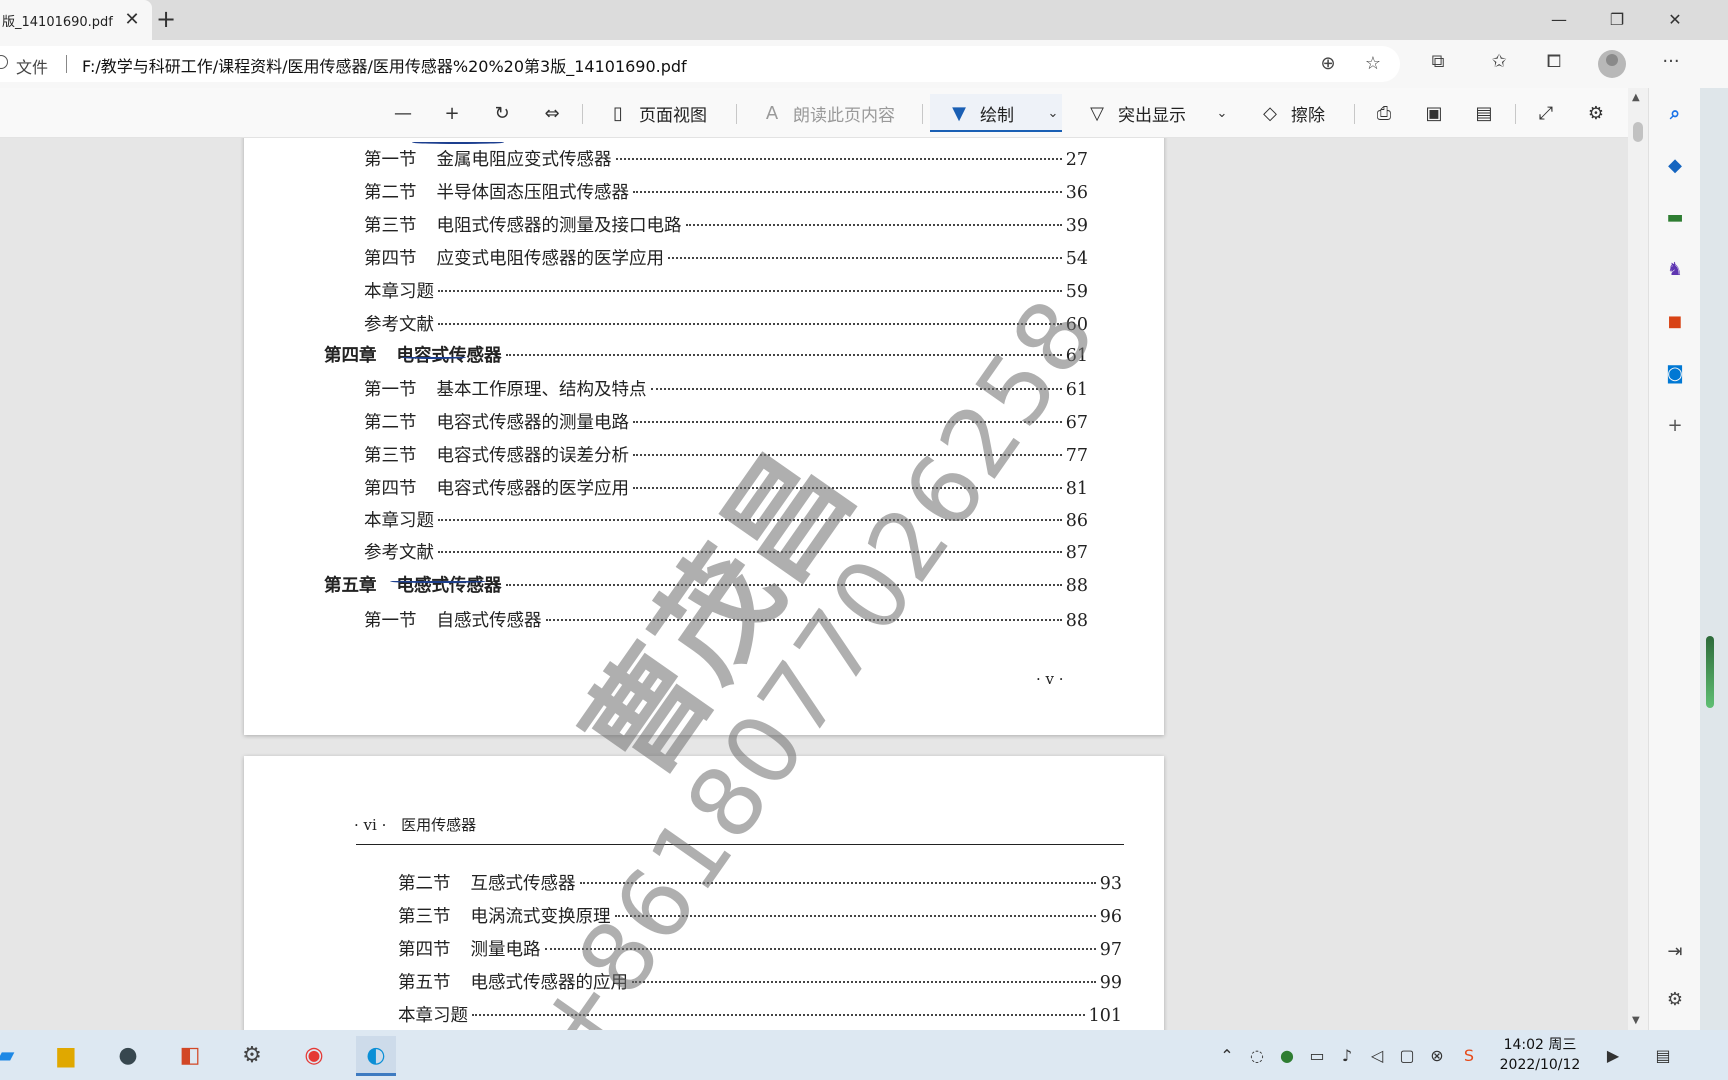 Image resolution: width=1728 pixels, height=1080 pixels. Describe the element at coordinates (673, 115) in the screenshot. I see `page-view-label: 页面视图` at that location.